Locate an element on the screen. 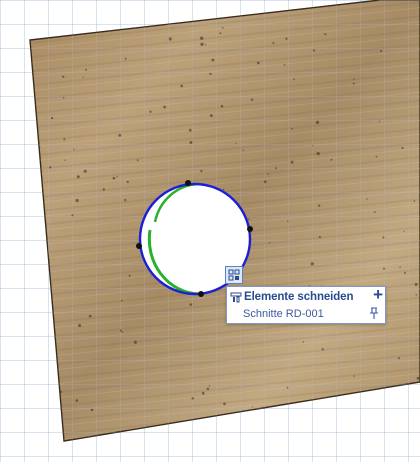  cut-elements-popup: Elemente schneiden + Schnitte RD-001 is located at coordinates (306, 305).